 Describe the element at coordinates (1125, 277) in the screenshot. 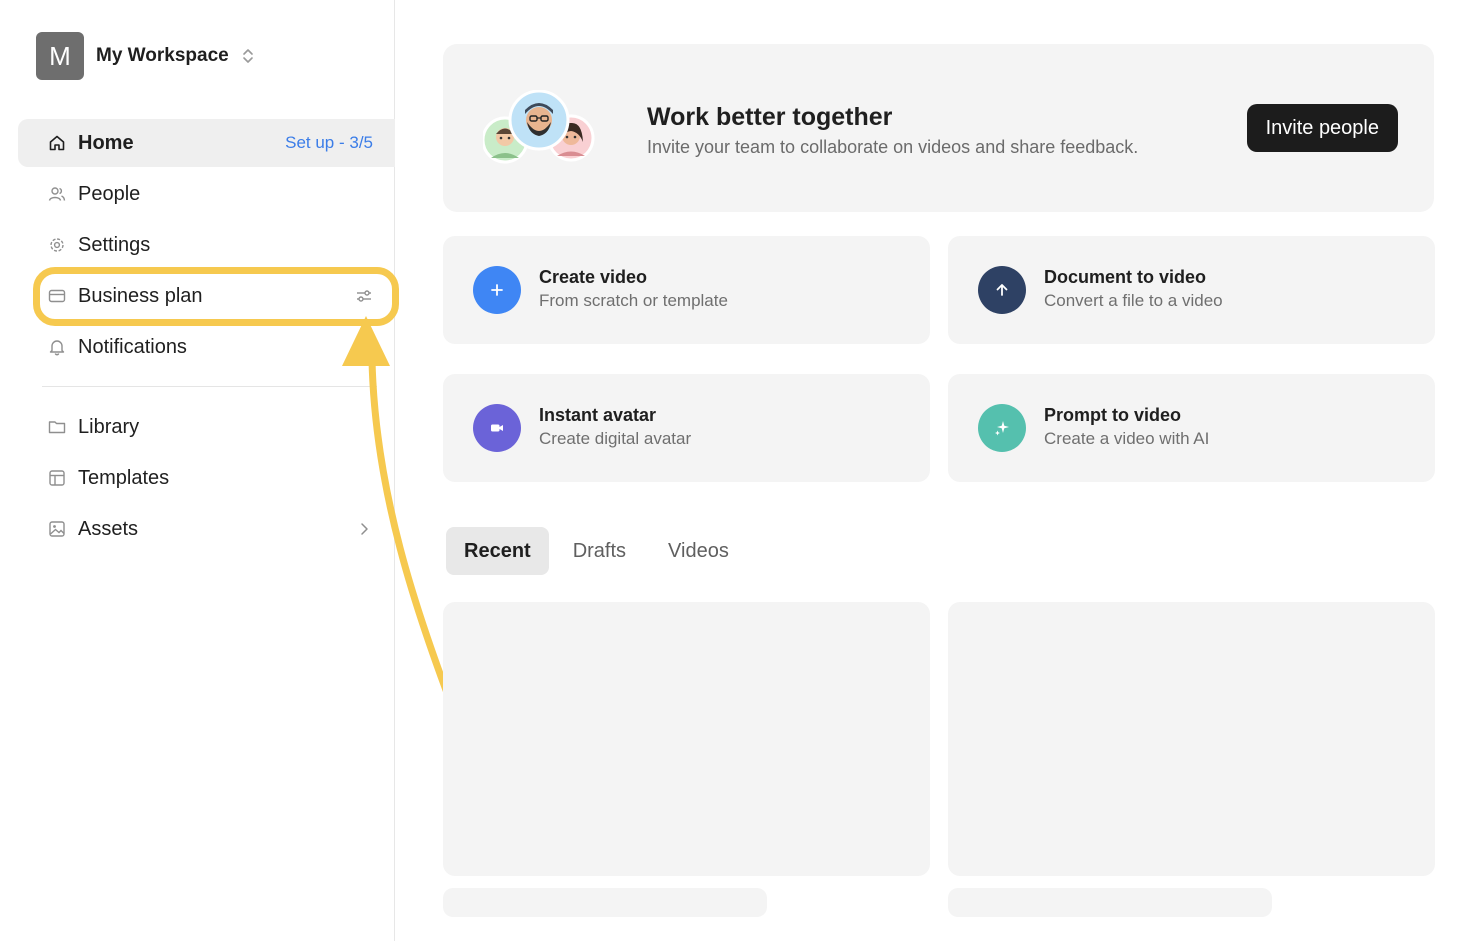

I see `action-title: Document to video` at that location.